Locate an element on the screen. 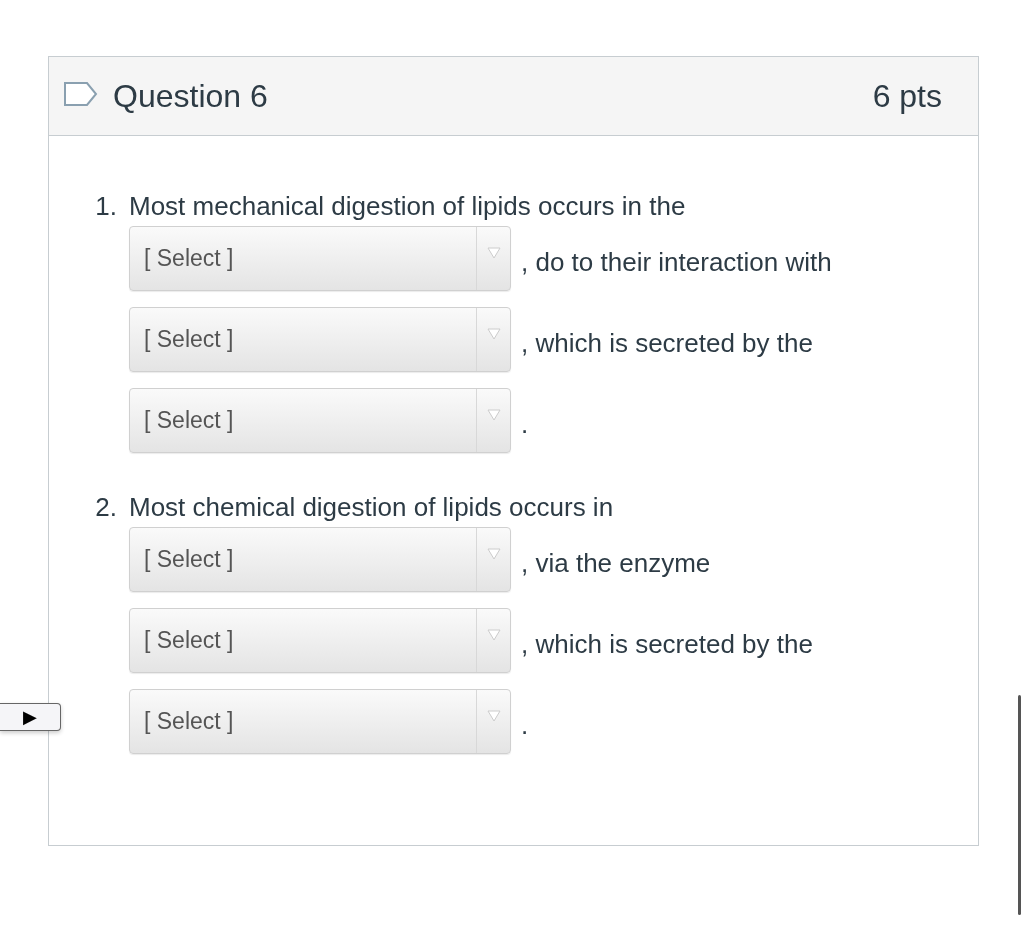 The height and width of the screenshot is (928, 1024). scrollbar is located at coordinates (1019, 805).